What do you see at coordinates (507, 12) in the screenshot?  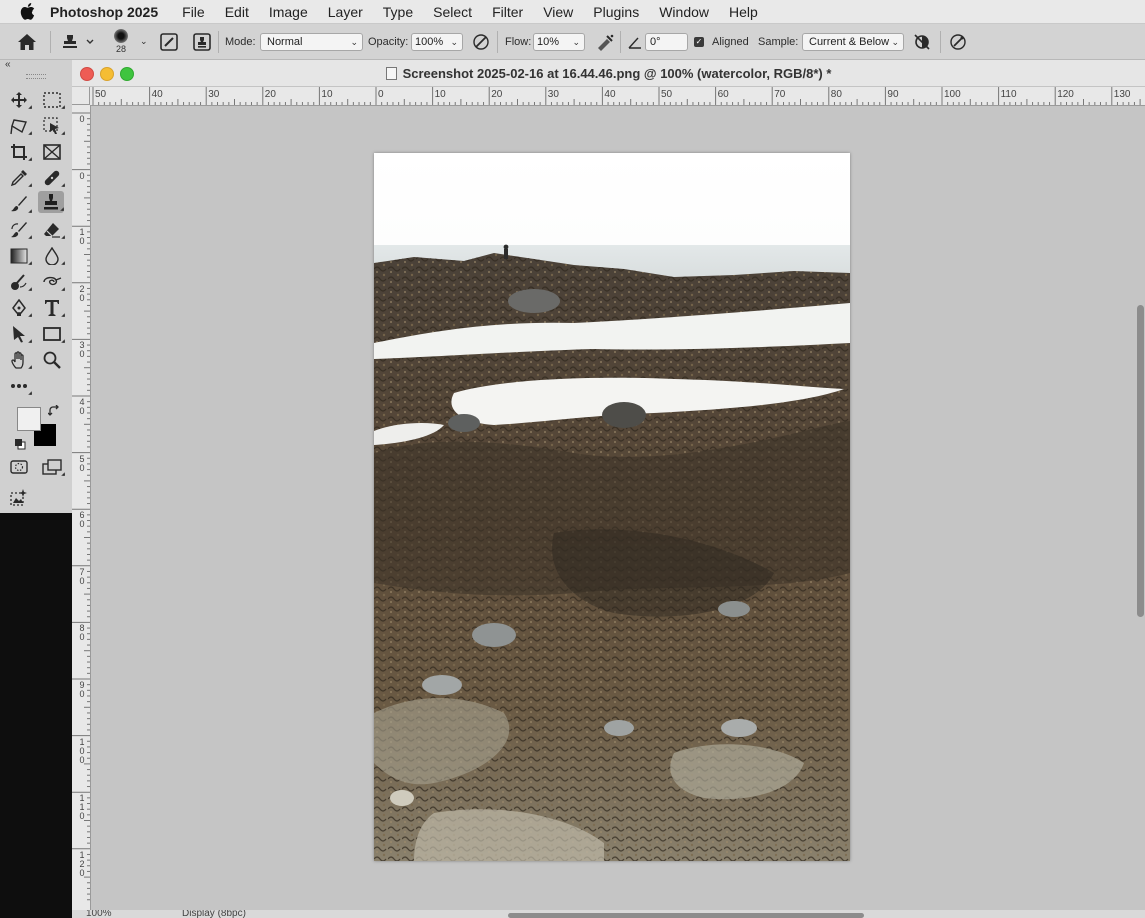 I see `menu-filter: Filter` at bounding box center [507, 12].